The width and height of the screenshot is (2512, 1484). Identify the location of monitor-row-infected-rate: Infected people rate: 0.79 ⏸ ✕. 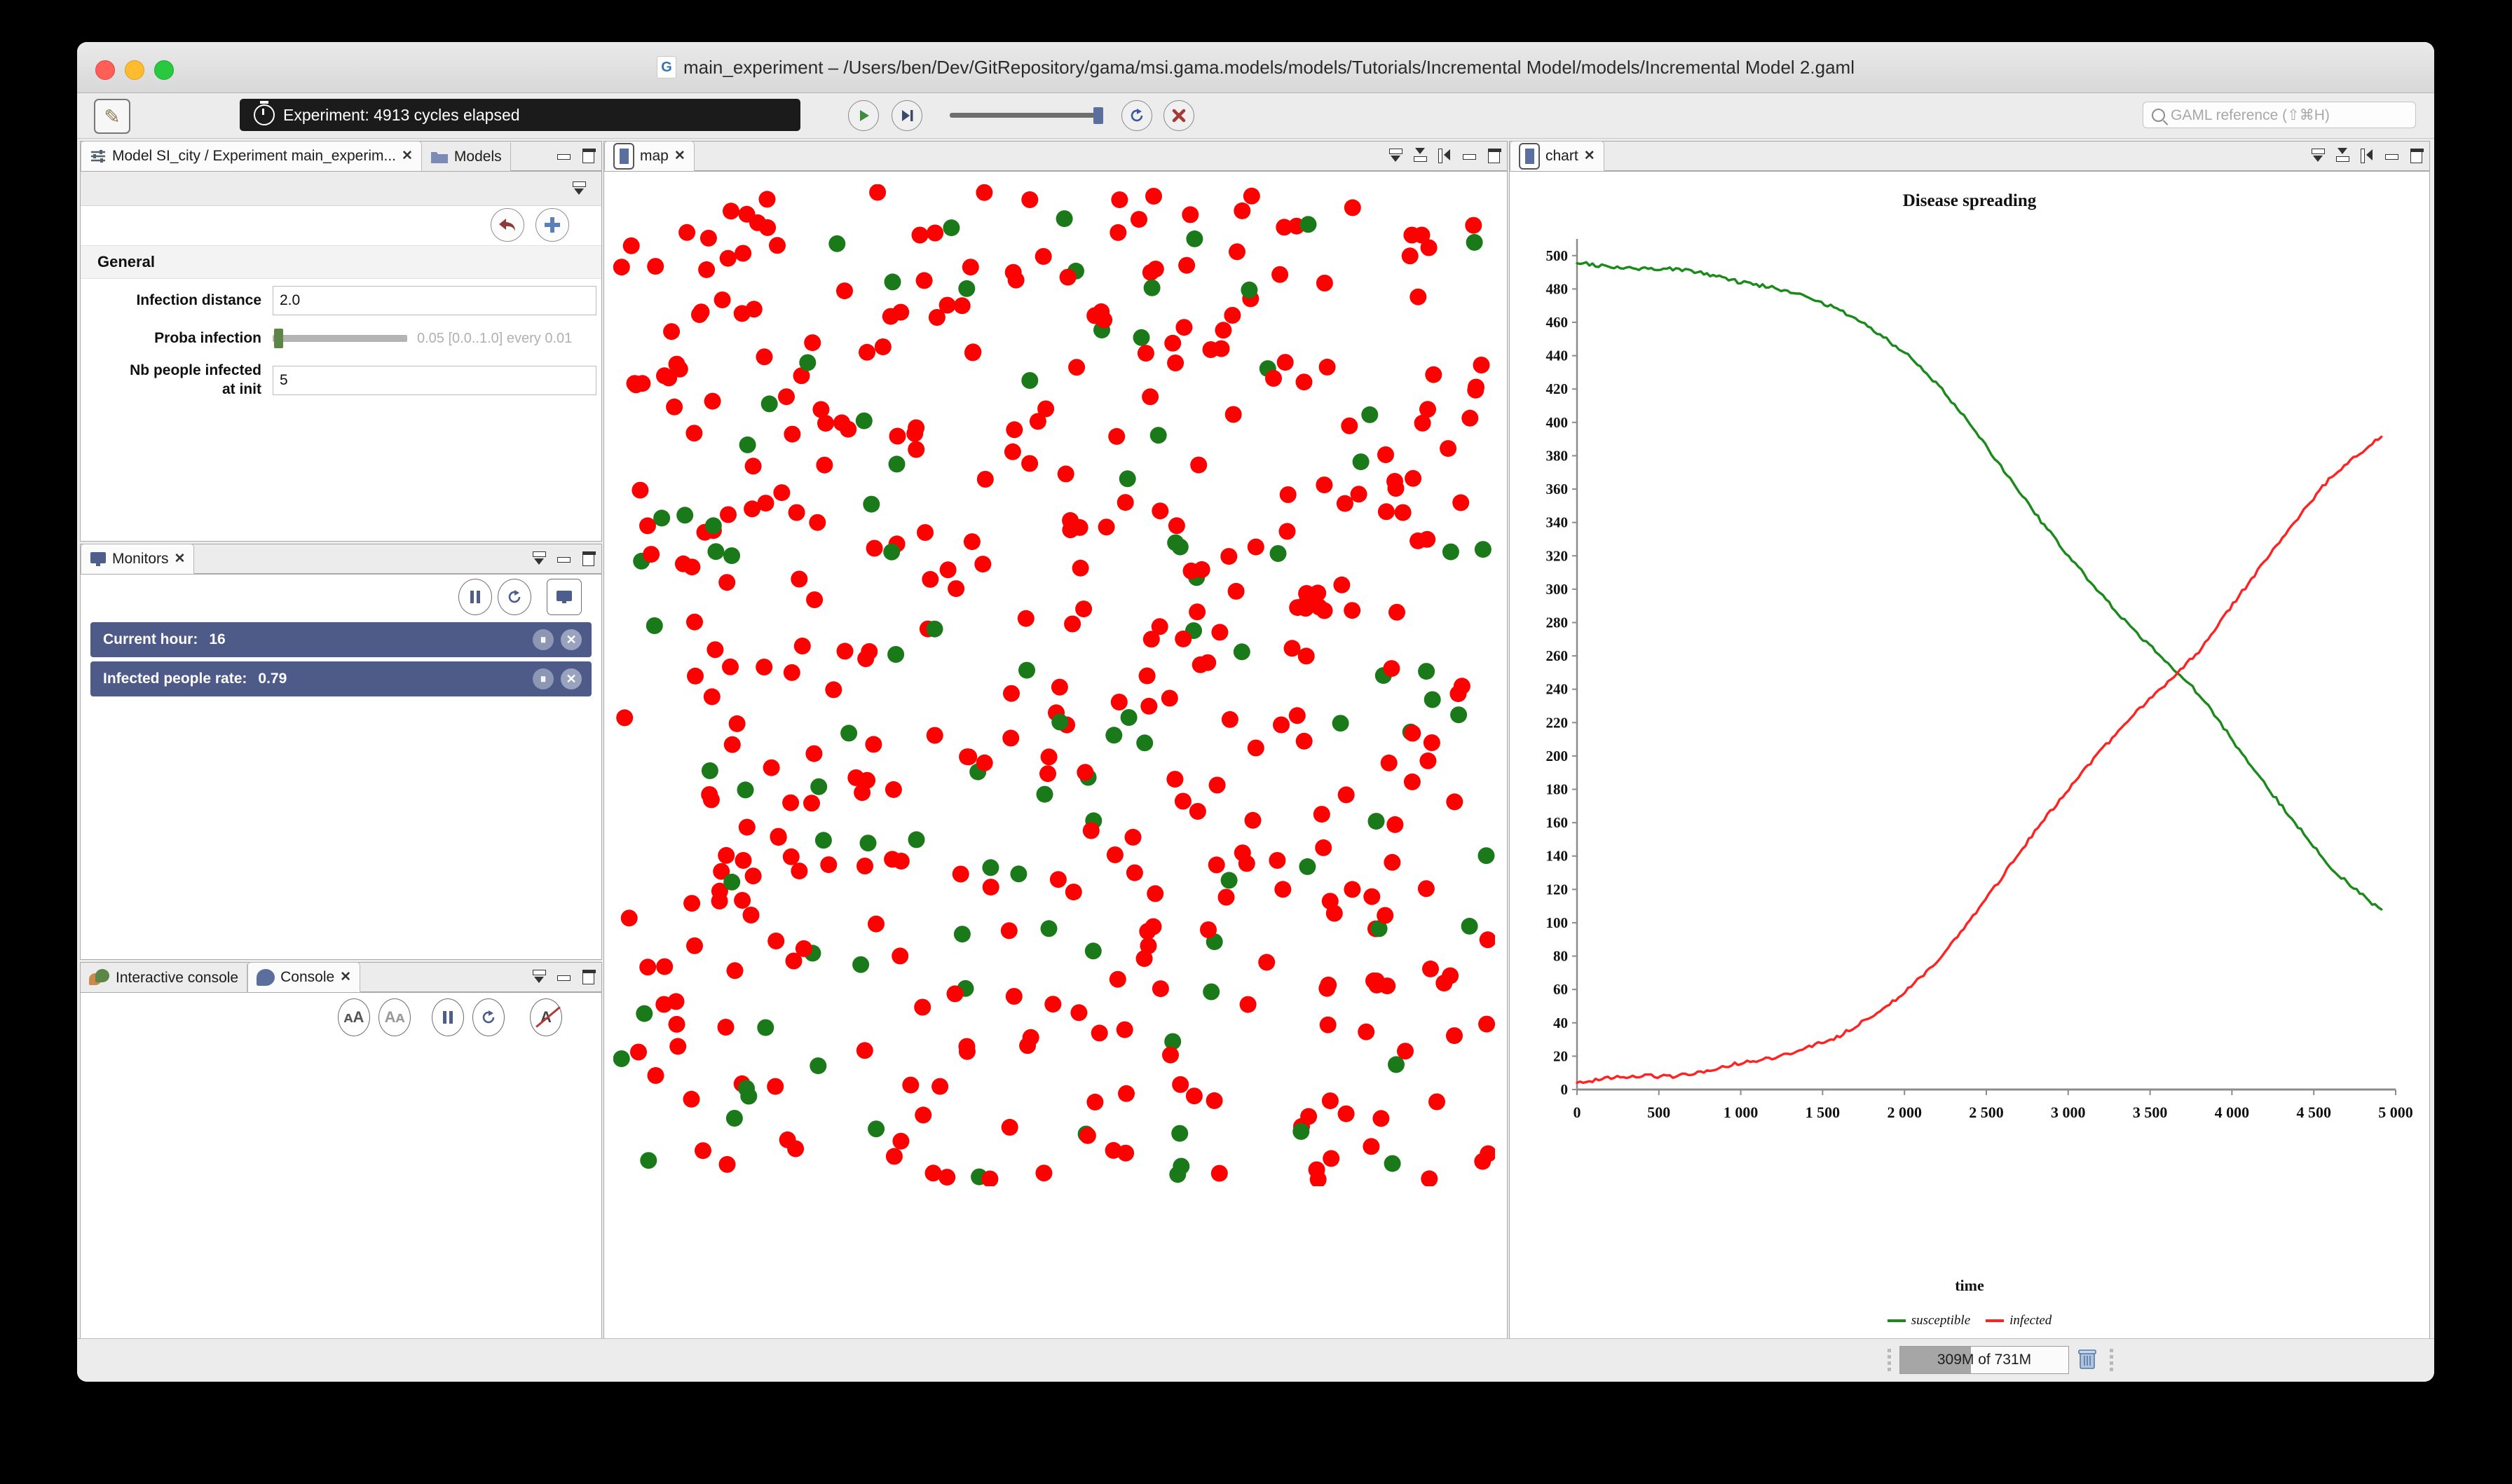
(341, 678).